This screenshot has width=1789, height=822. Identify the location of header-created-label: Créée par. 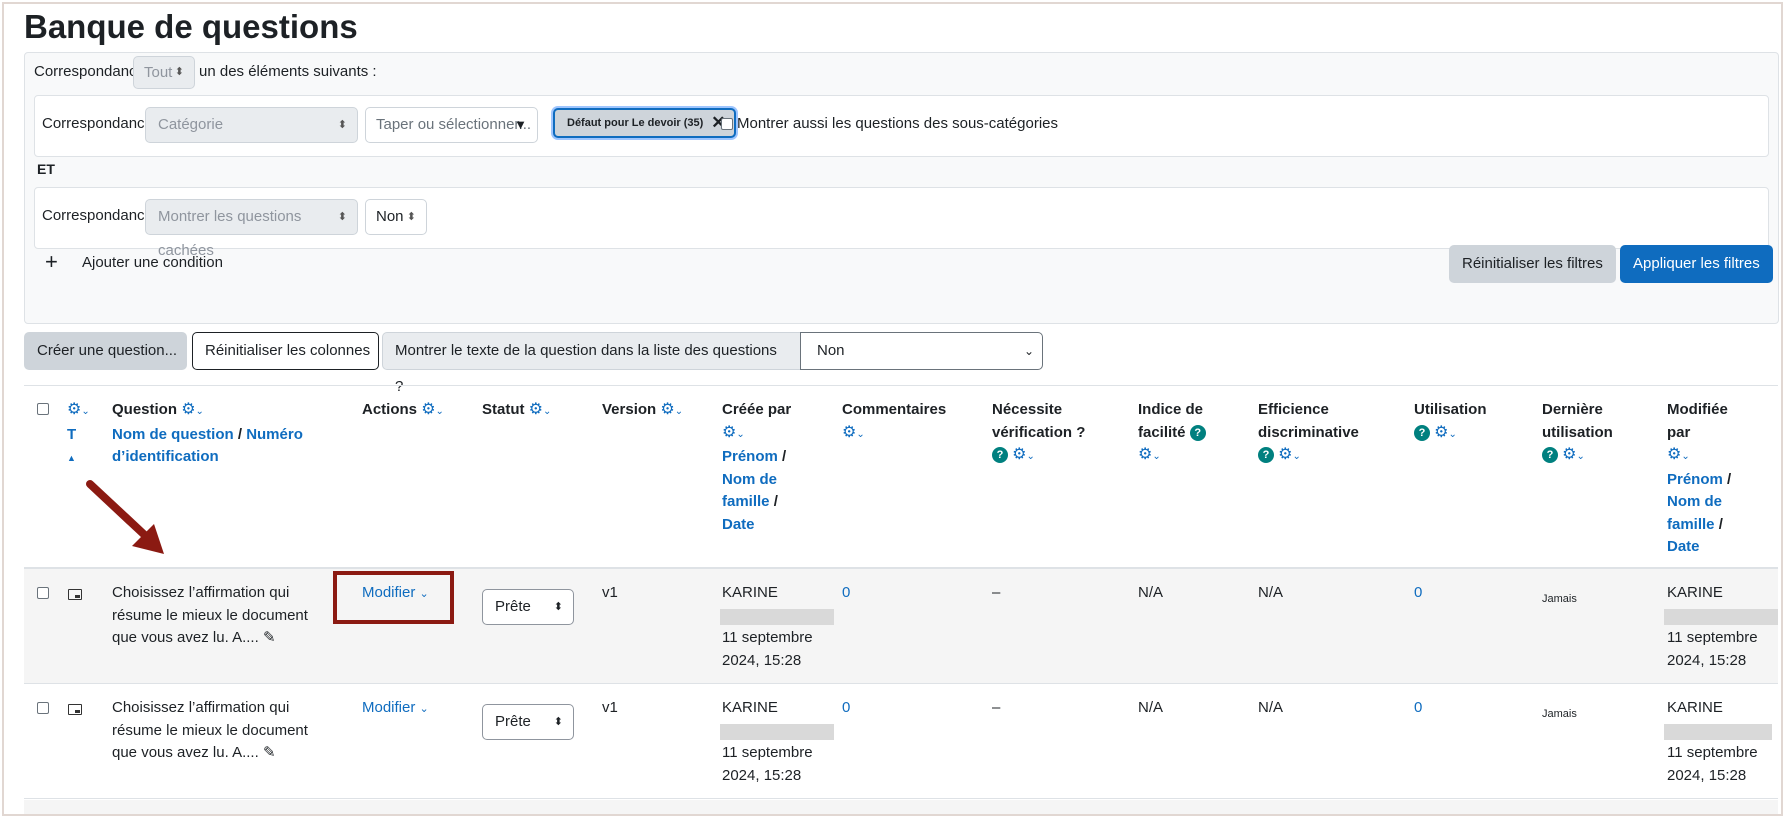
(757, 409).